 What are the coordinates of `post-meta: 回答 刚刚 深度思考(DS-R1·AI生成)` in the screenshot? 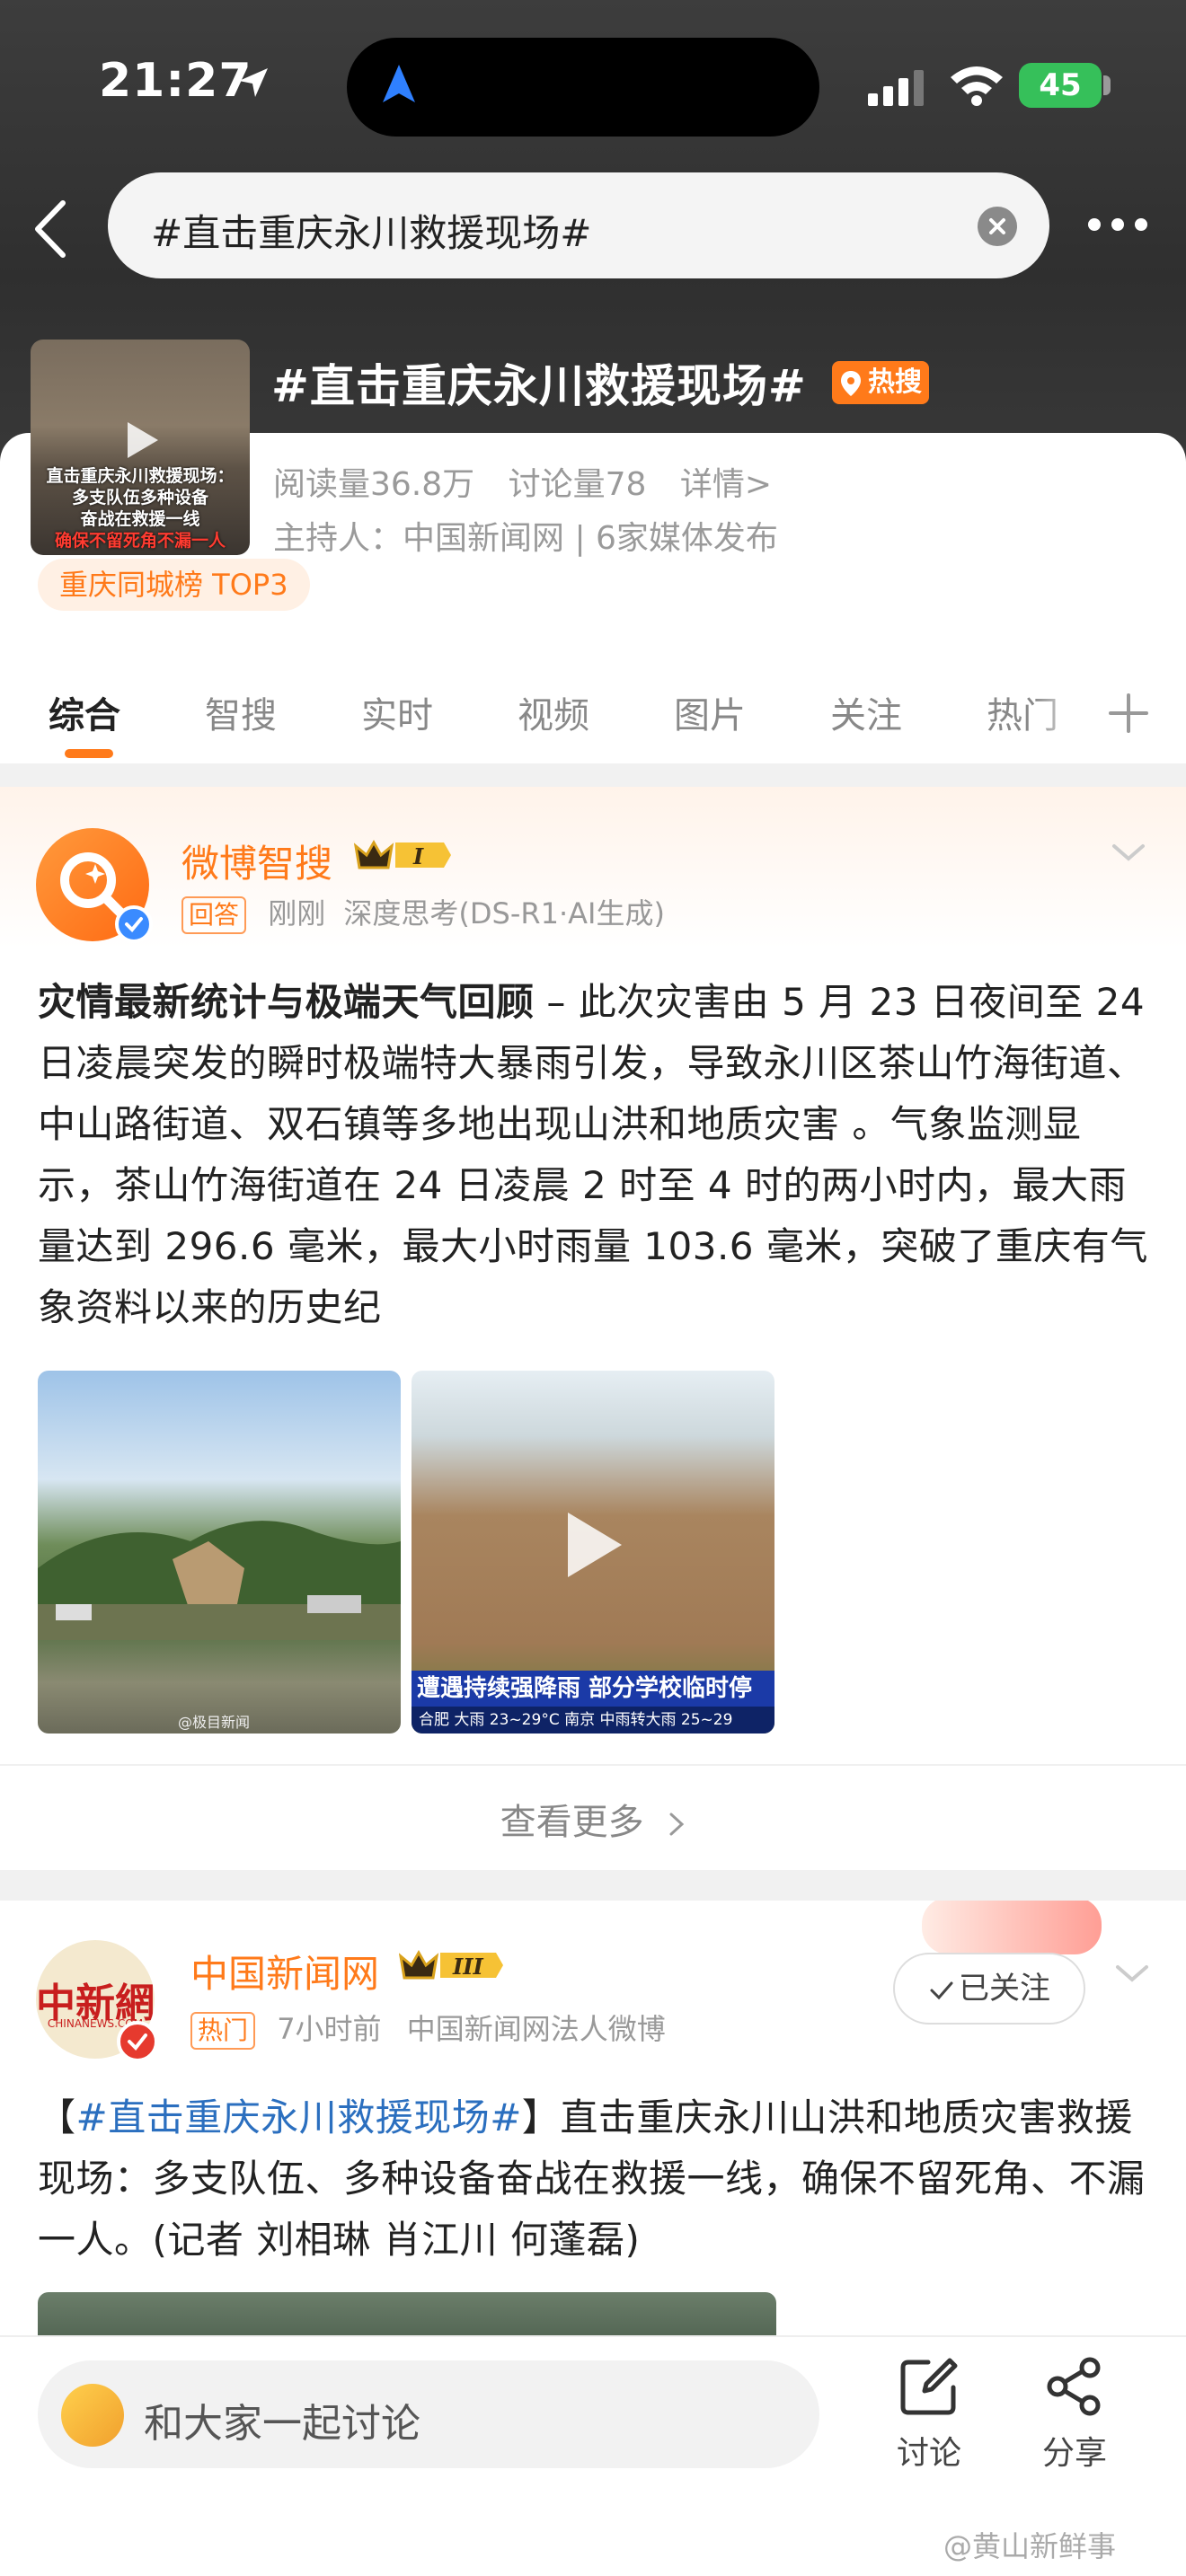 It's located at (423, 912).